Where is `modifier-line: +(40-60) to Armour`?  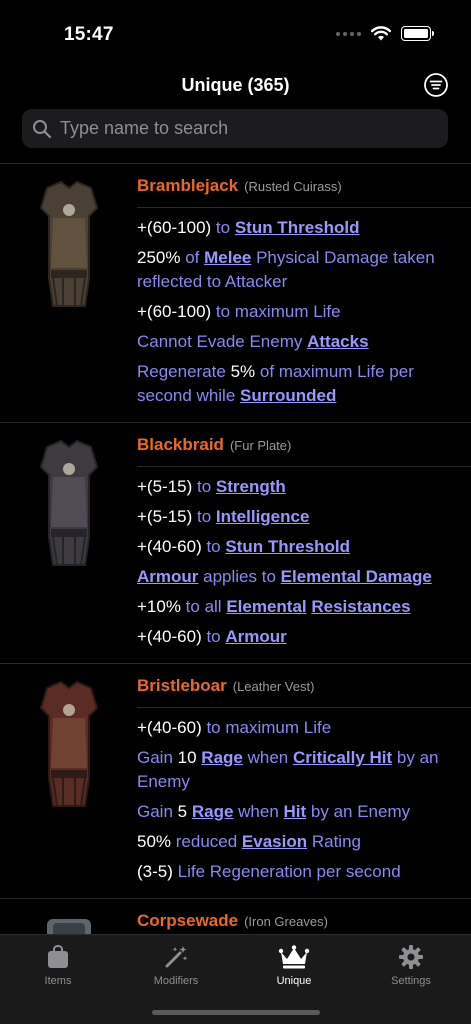
modifier-line: +(40-60) to Armour is located at coordinates (296, 637).